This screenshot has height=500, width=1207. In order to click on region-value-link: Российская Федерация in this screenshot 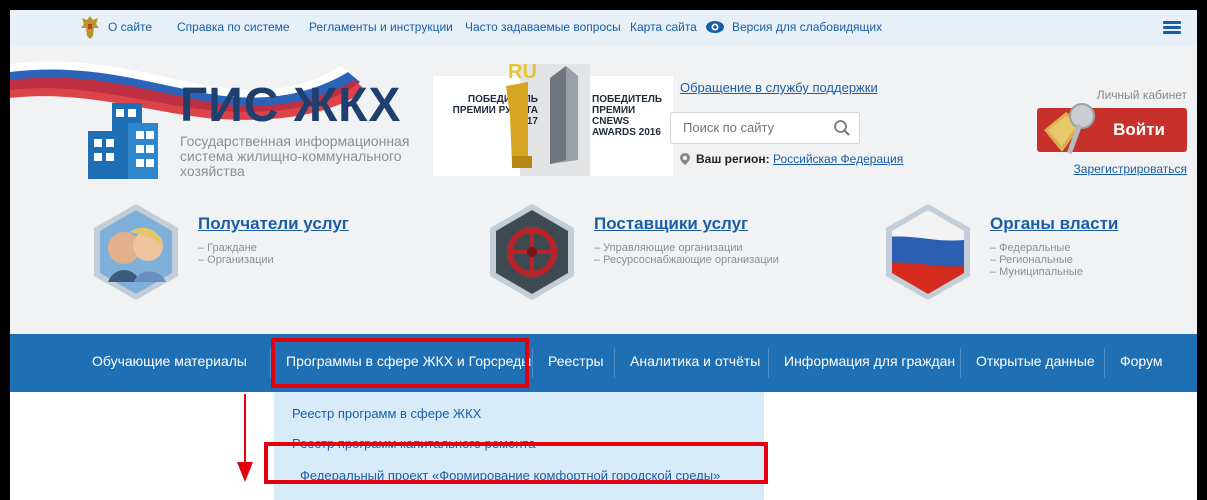, I will do `click(838, 159)`.